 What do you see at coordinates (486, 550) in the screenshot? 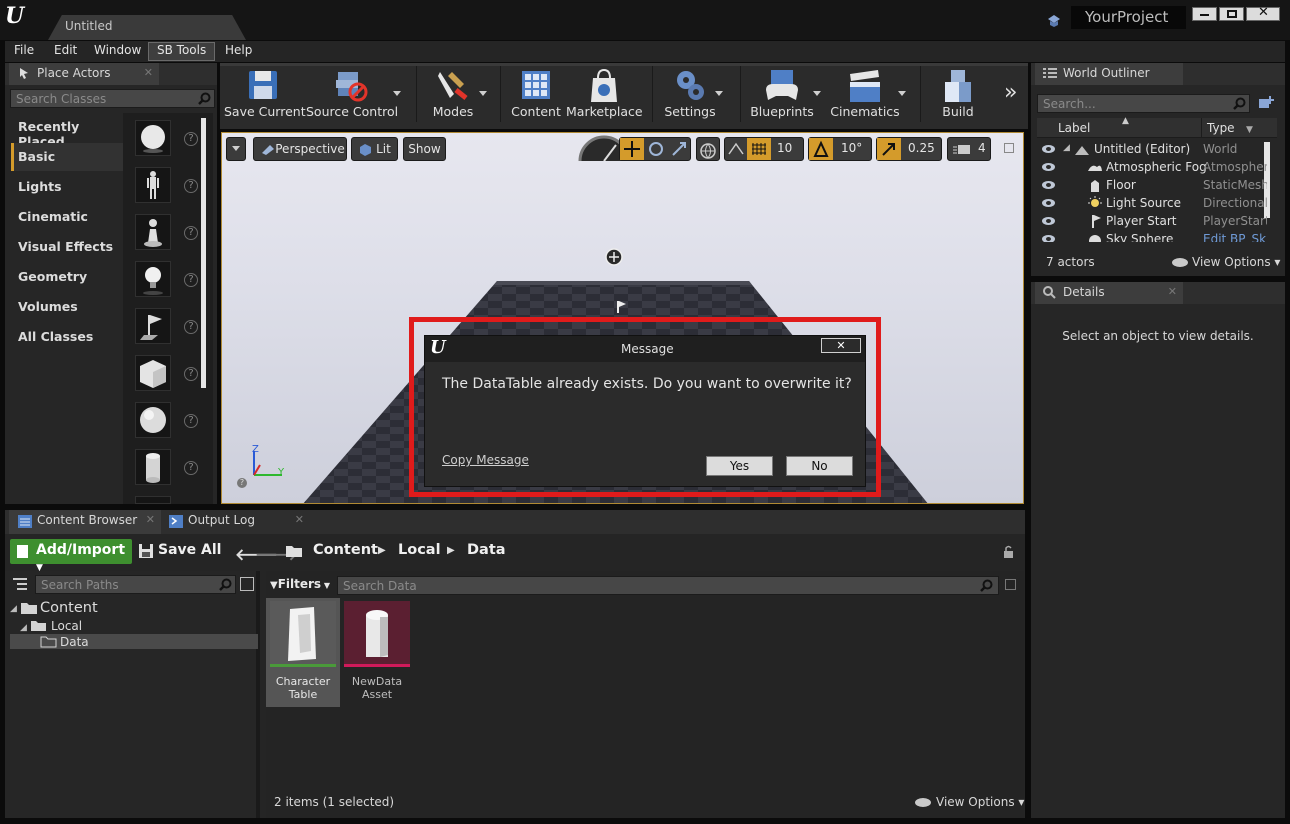
I see `path-segment-data: Data` at bounding box center [486, 550].